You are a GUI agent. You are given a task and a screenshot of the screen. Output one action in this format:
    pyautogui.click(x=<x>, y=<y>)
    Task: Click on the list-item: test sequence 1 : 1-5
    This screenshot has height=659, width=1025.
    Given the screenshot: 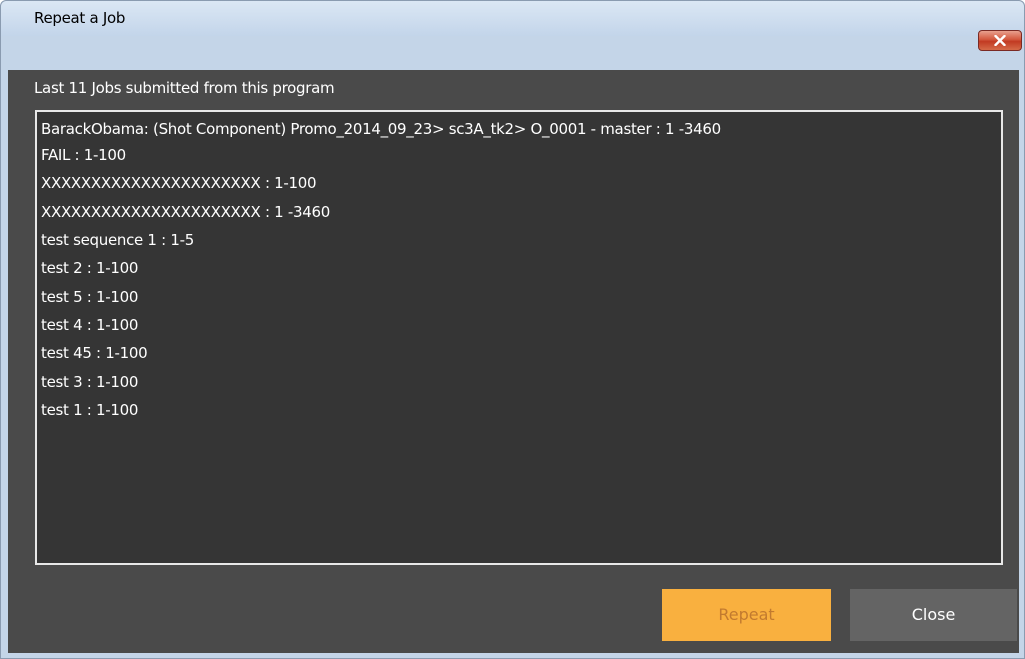 What is the action you would take?
    pyautogui.click(x=117, y=240)
    